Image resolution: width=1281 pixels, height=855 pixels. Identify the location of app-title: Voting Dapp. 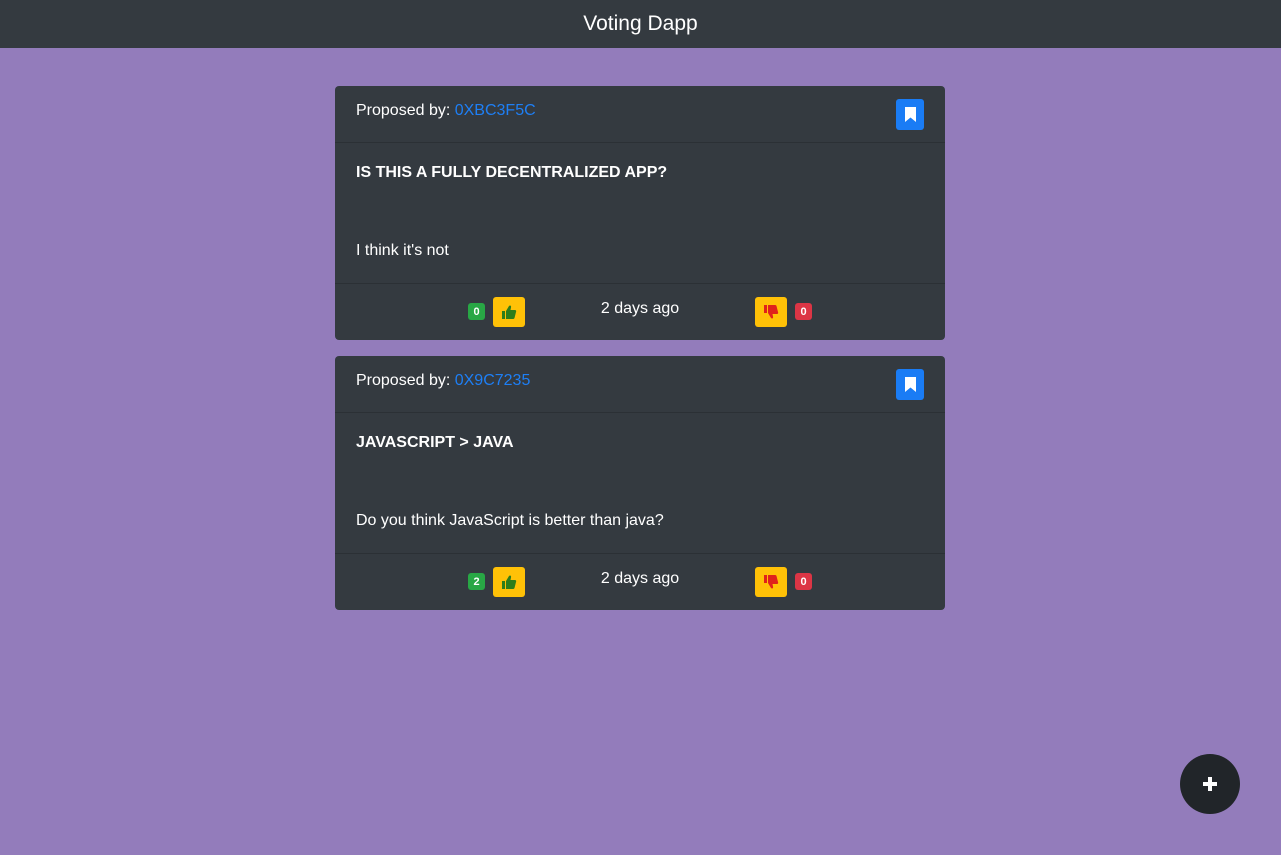
(640, 23).